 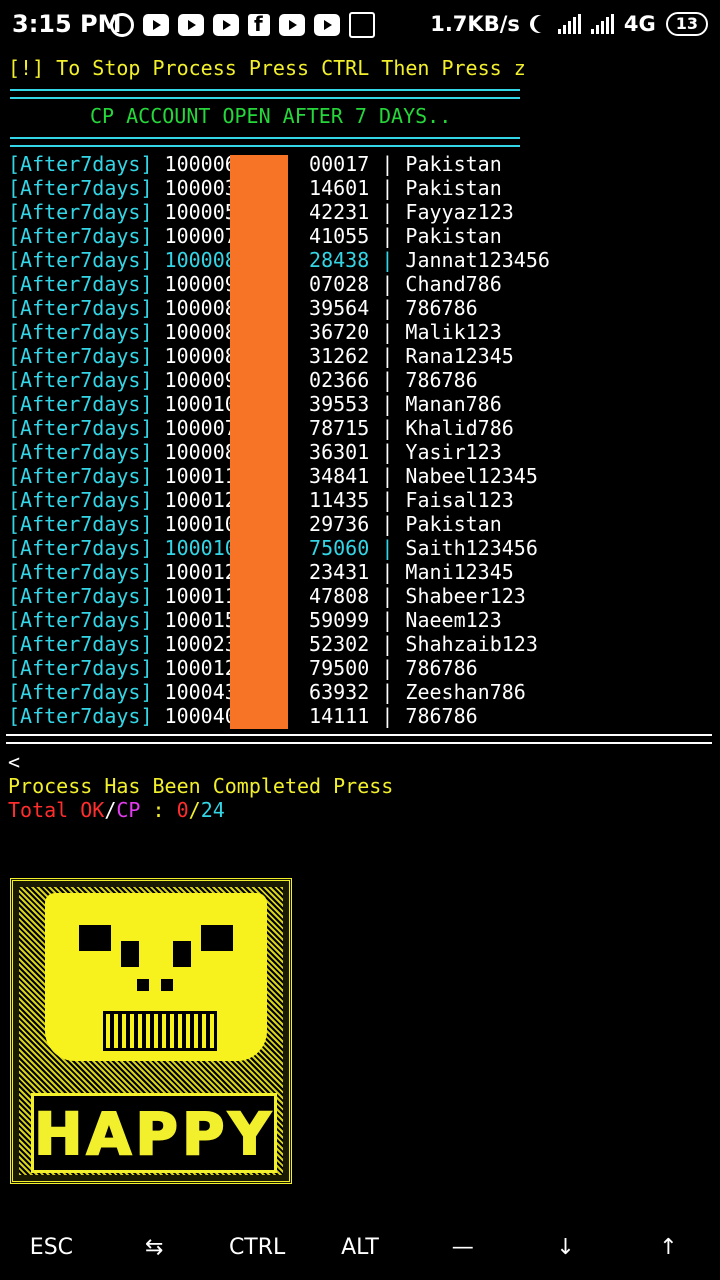 I want to click on result-row: [After7days] 100010 75060 | Saith123456, so click(x=364, y=548).